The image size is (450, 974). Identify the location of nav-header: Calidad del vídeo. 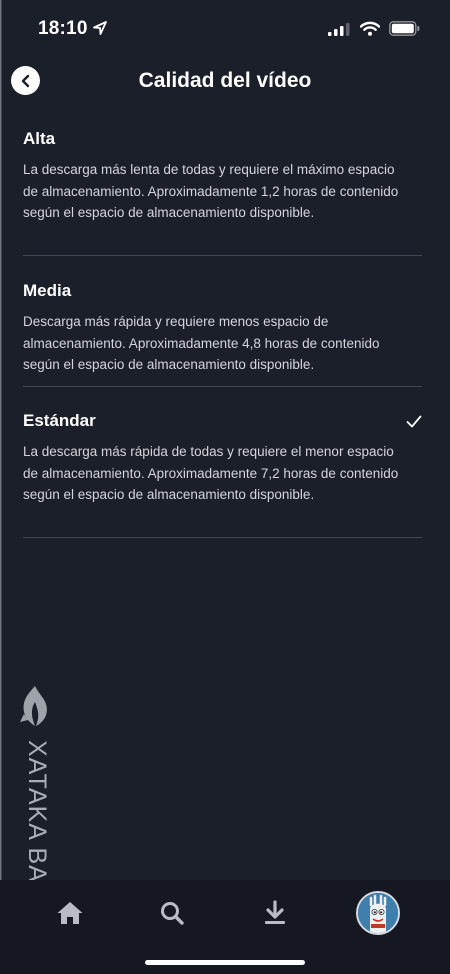
(225, 81).